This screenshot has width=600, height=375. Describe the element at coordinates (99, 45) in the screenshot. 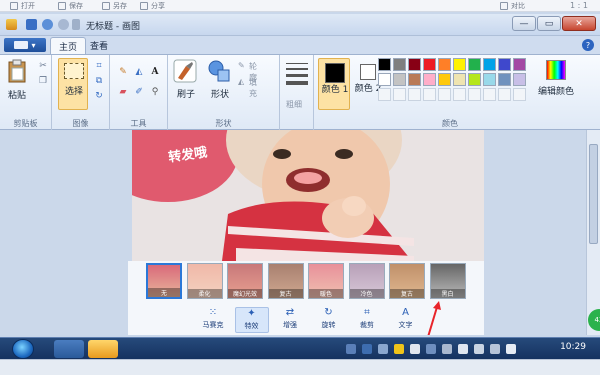

I see `tab-view: 查看` at that location.